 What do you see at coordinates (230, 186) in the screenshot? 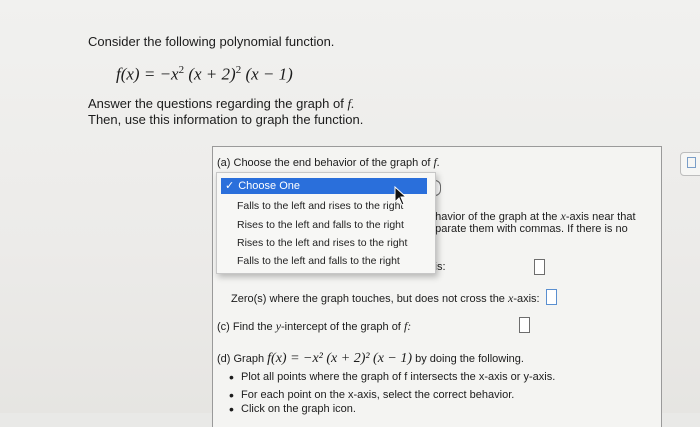
I see `check-icon: ✓` at bounding box center [230, 186].